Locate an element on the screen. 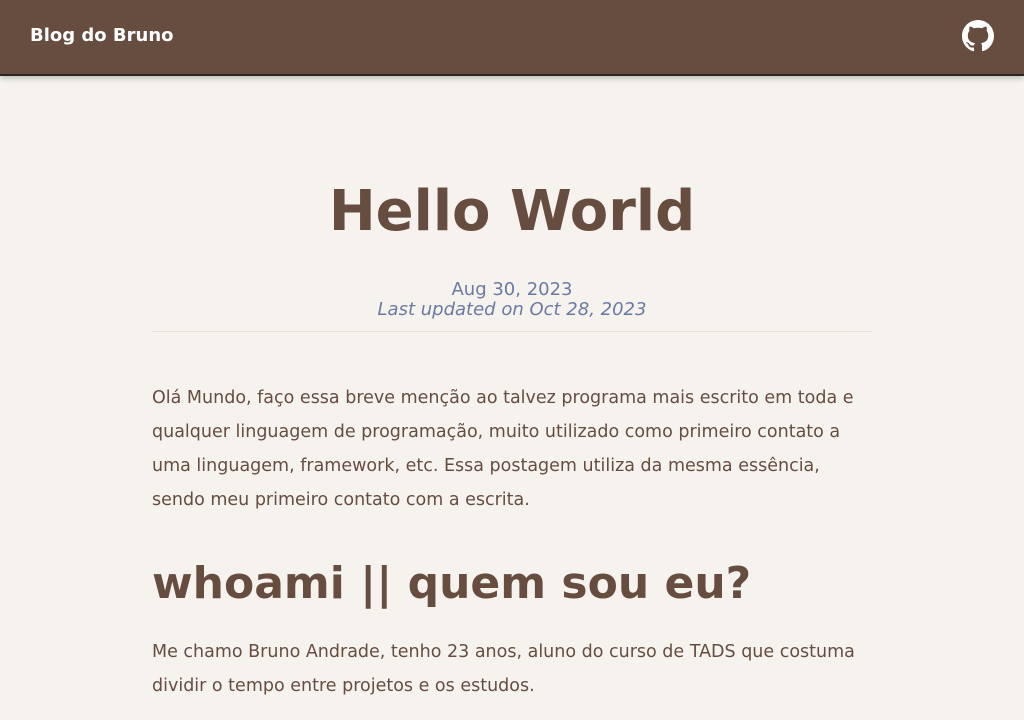 This screenshot has width=1024, height=720. post-date: Aug 30, 2023 is located at coordinates (512, 289).